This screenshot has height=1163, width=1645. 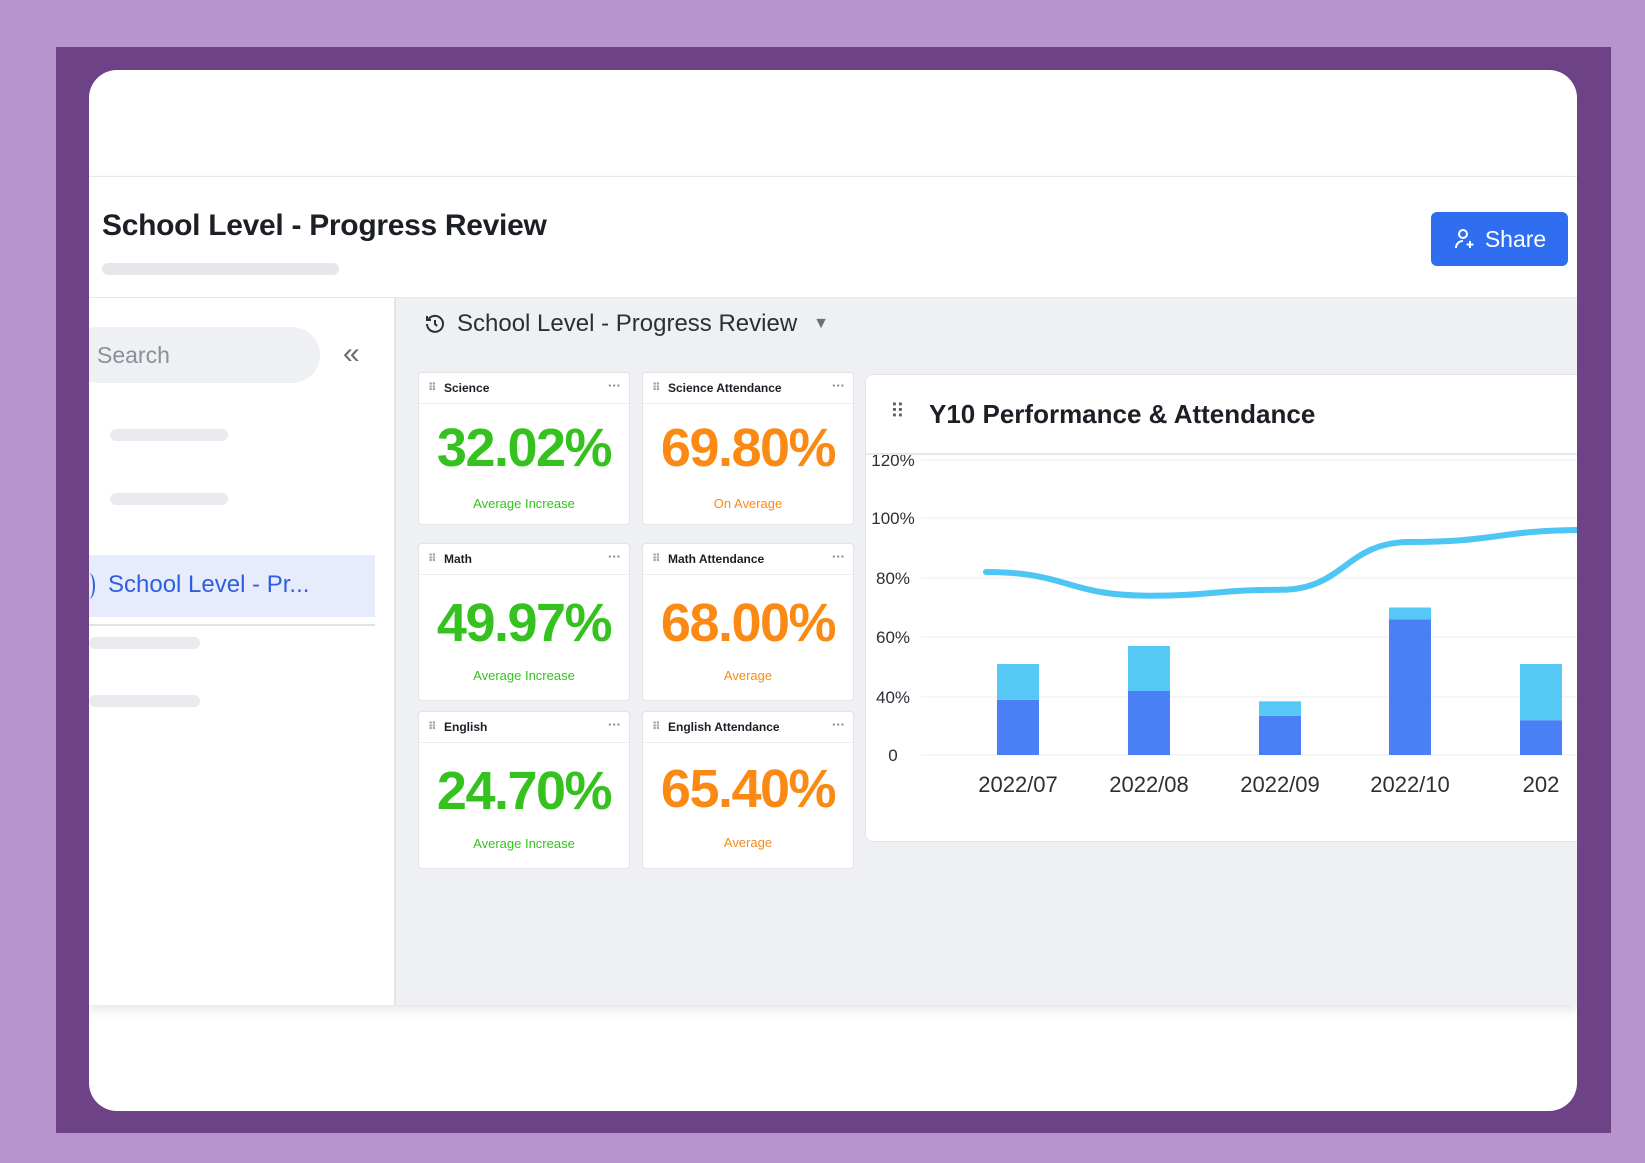 What do you see at coordinates (1122, 414) in the screenshot?
I see `chart-title: Y10 Performance & Attendance` at bounding box center [1122, 414].